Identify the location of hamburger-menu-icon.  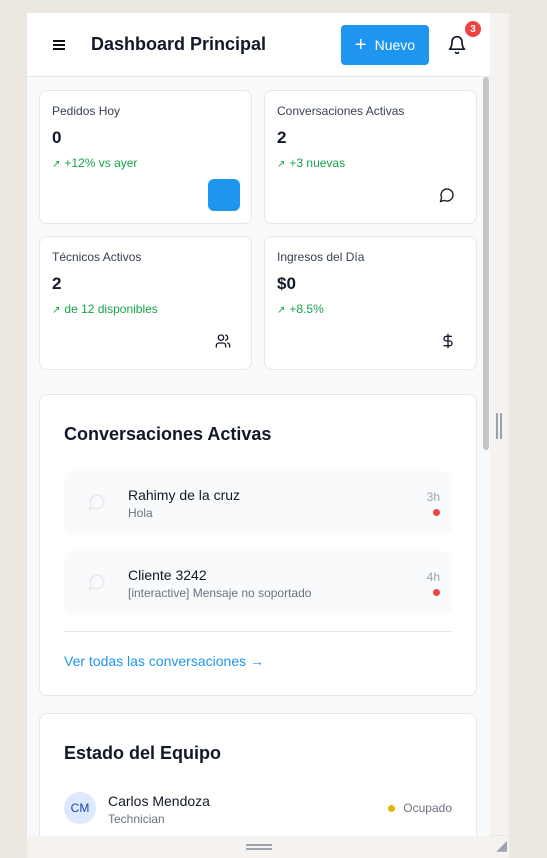
(59, 45).